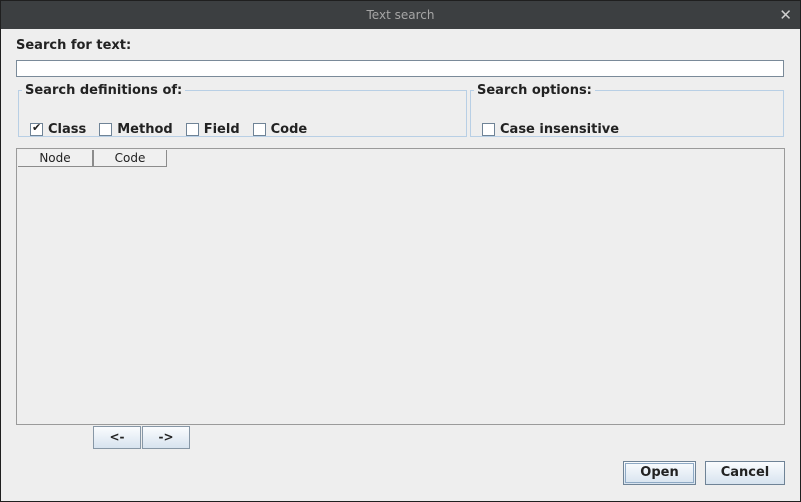  I want to click on checkbox-label: Code, so click(289, 129).